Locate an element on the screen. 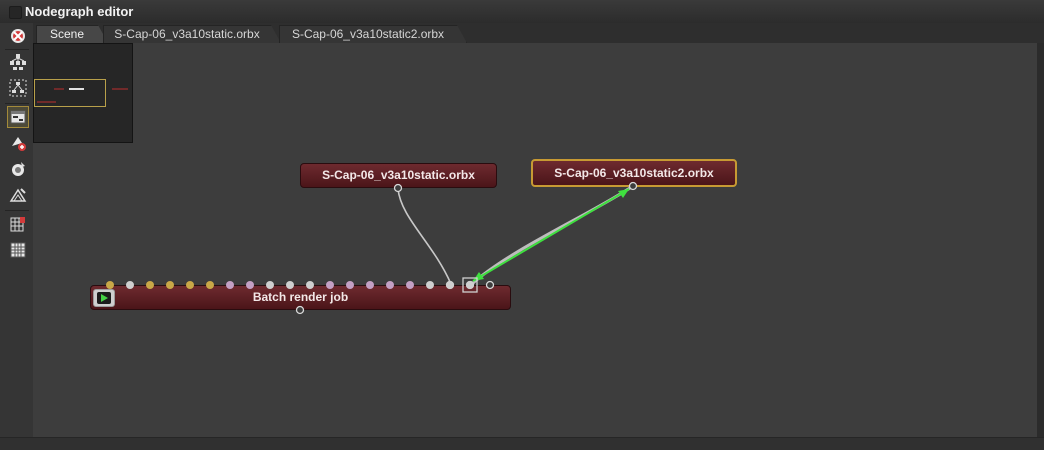  play-icon is located at coordinates (104, 298).